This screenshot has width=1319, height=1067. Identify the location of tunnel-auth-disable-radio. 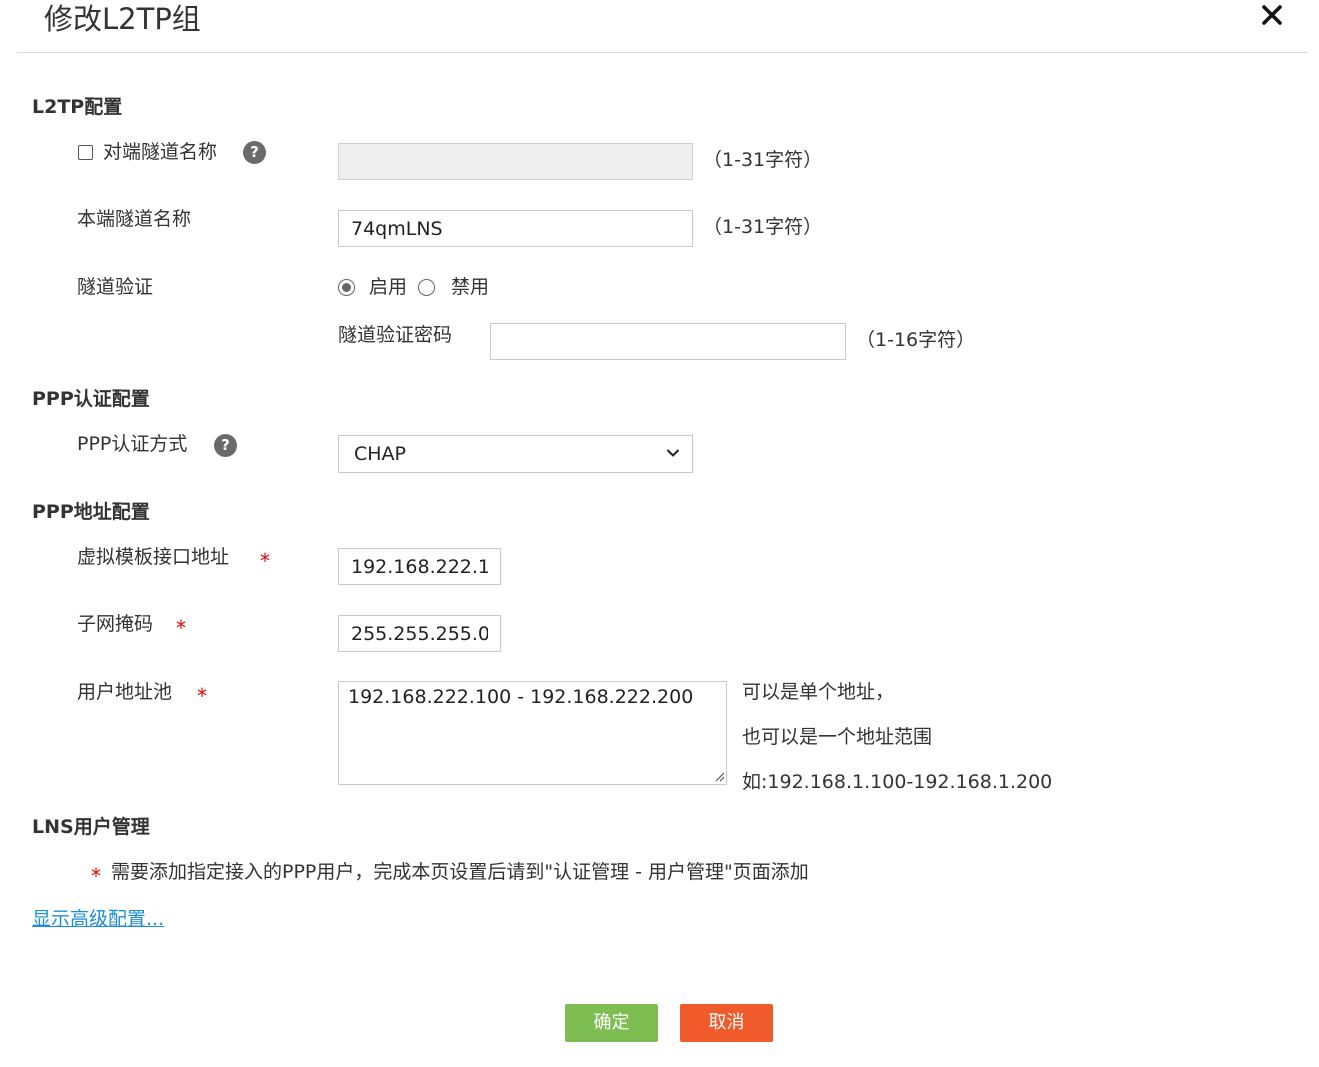
(426, 287).